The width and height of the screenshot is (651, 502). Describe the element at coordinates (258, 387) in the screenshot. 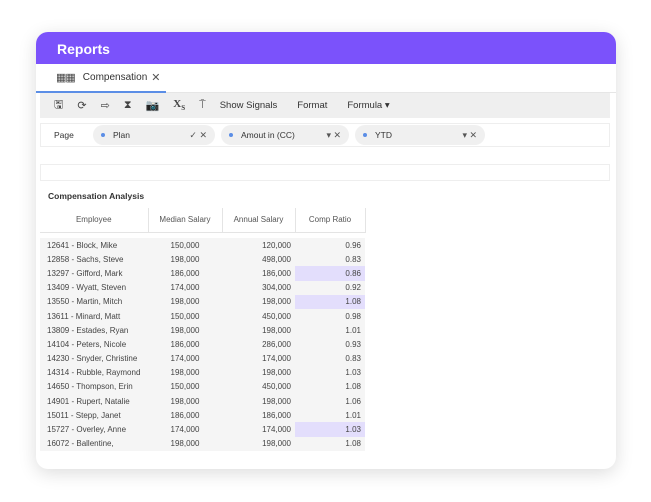

I see `annual-salary-cell: 450,000` at that location.